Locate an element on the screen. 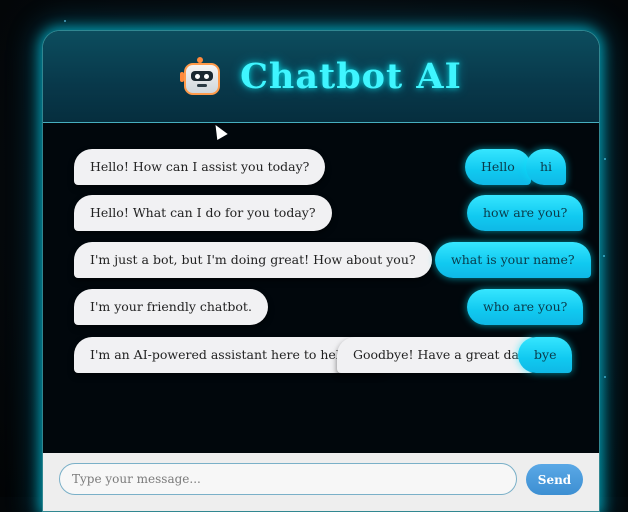 Image resolution: width=628 pixels, height=512 pixels. bot-message: Hello! What can I do for you today? is located at coordinates (203, 213).